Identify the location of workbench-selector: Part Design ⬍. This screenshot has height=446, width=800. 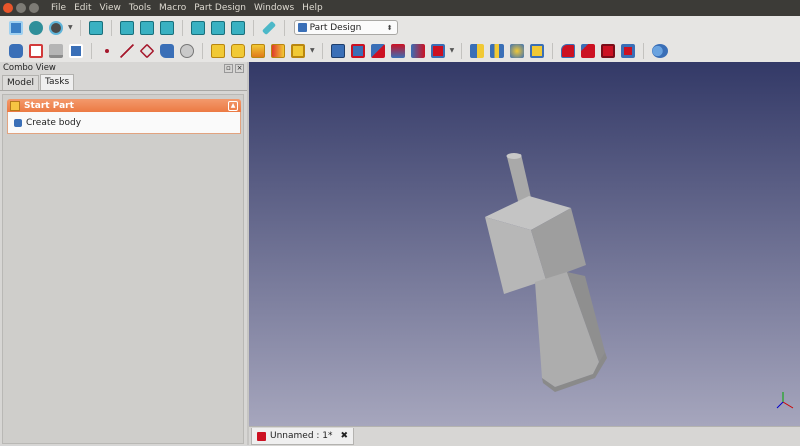
(345, 27).